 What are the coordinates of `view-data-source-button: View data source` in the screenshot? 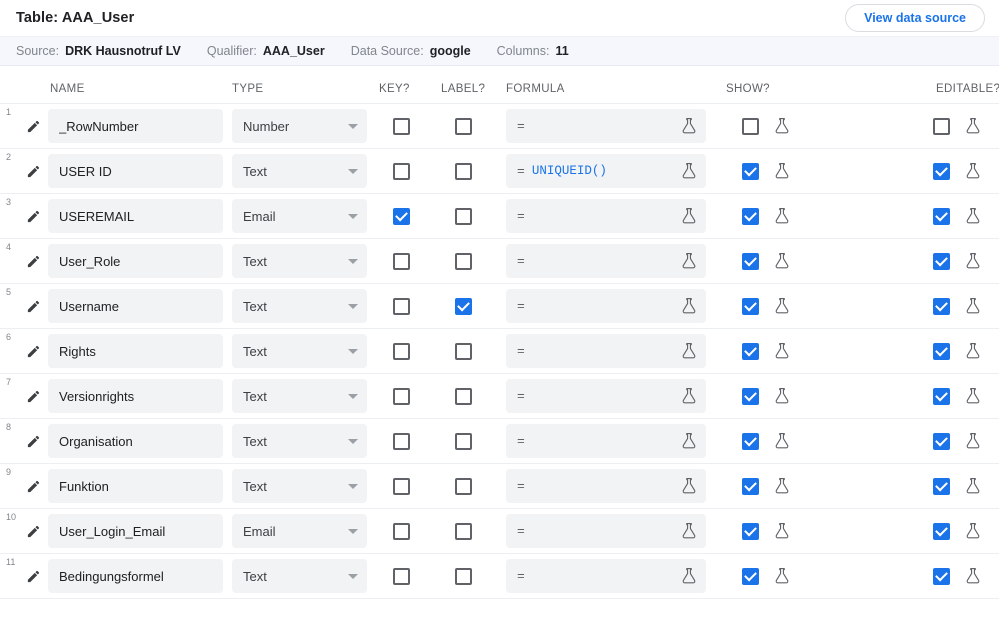 It's located at (915, 18).